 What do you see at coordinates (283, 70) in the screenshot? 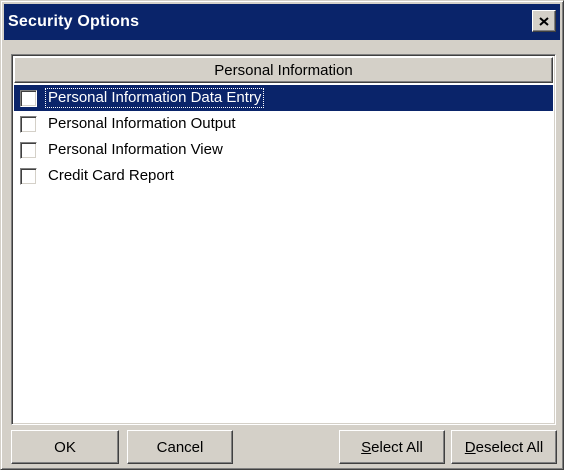
I see `column-header-personal-information: Personal Information` at bounding box center [283, 70].